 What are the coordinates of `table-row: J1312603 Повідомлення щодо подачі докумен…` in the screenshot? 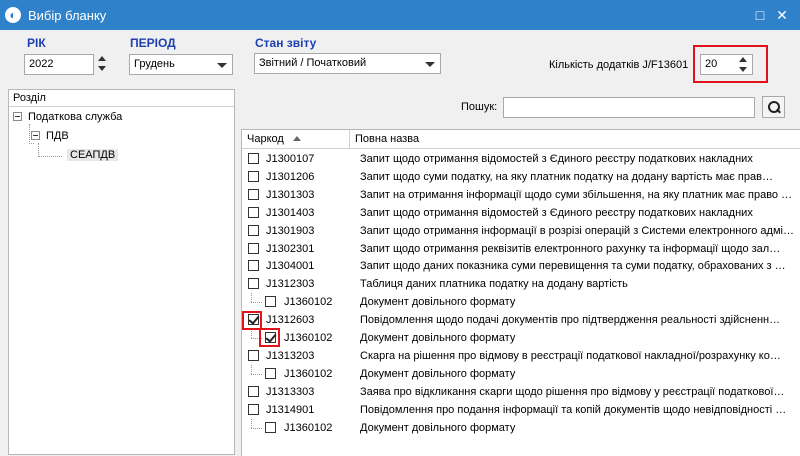 It's located at (521, 320).